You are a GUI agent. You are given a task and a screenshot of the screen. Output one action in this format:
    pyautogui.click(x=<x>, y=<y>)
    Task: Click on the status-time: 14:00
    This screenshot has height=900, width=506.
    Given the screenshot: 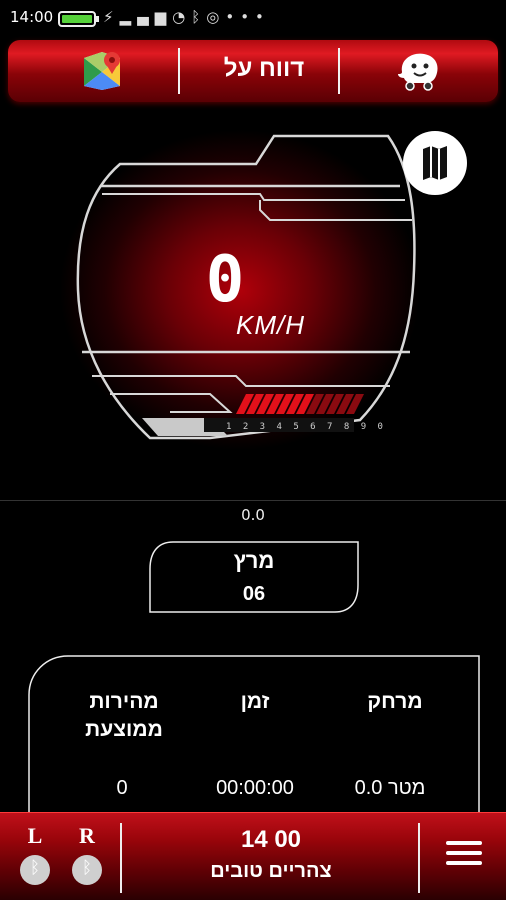 What is the action you would take?
    pyautogui.click(x=32, y=17)
    